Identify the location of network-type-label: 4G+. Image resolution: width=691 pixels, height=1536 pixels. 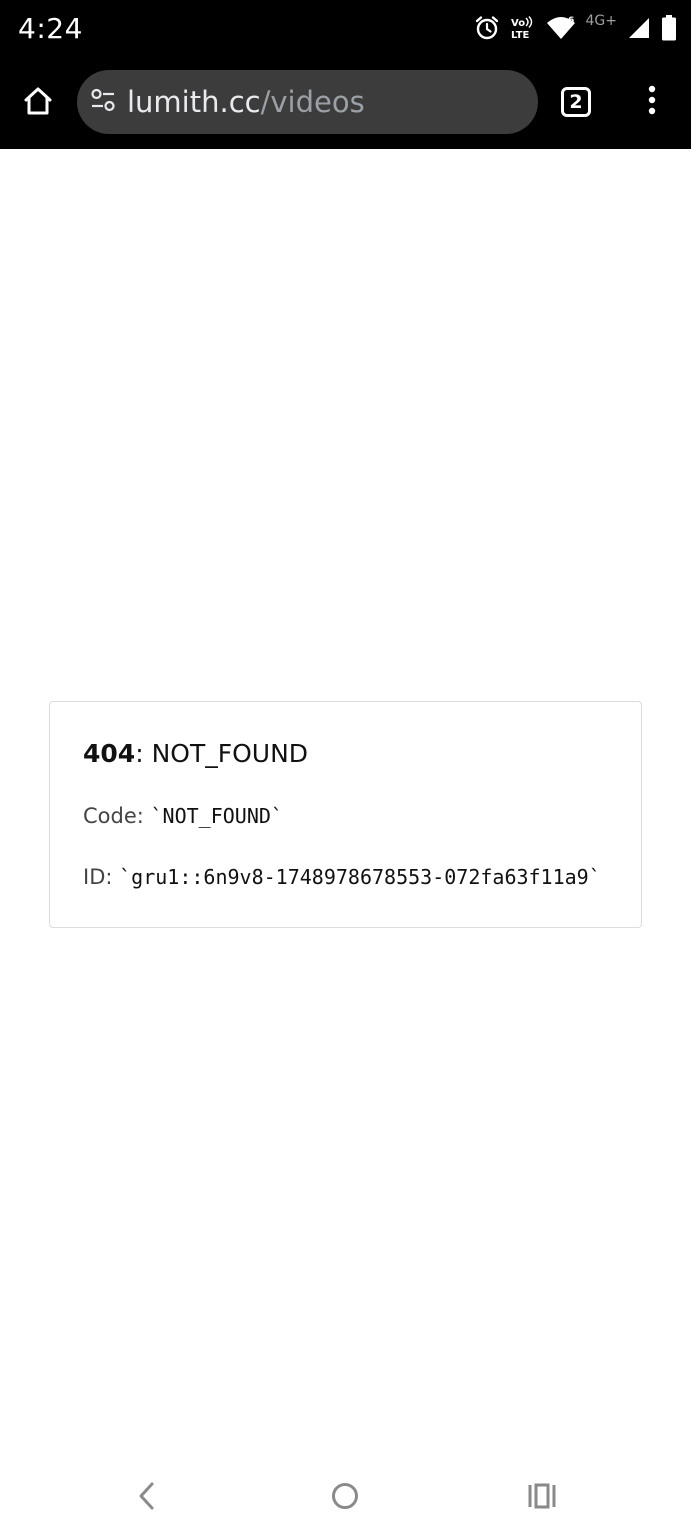
(601, 21).